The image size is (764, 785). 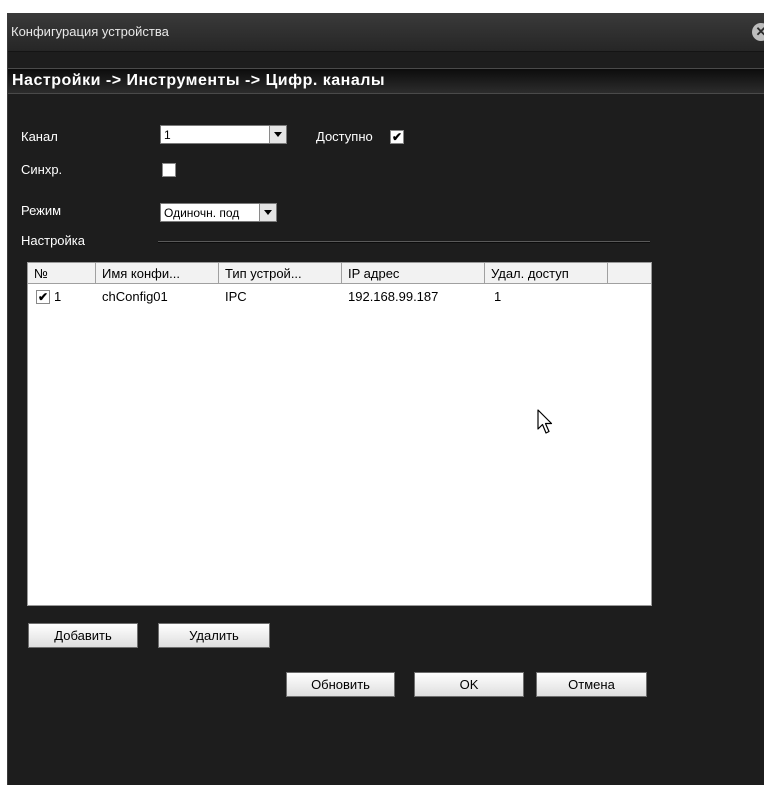 I want to click on row-config-name: chConfig01, so click(x=135, y=296).